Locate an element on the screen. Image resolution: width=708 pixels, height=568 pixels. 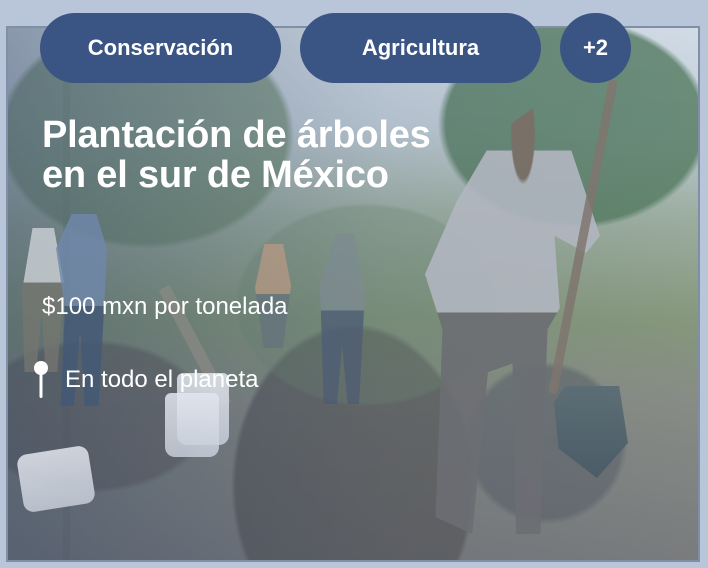
tag-conservation: Conservación is located at coordinates (160, 48).